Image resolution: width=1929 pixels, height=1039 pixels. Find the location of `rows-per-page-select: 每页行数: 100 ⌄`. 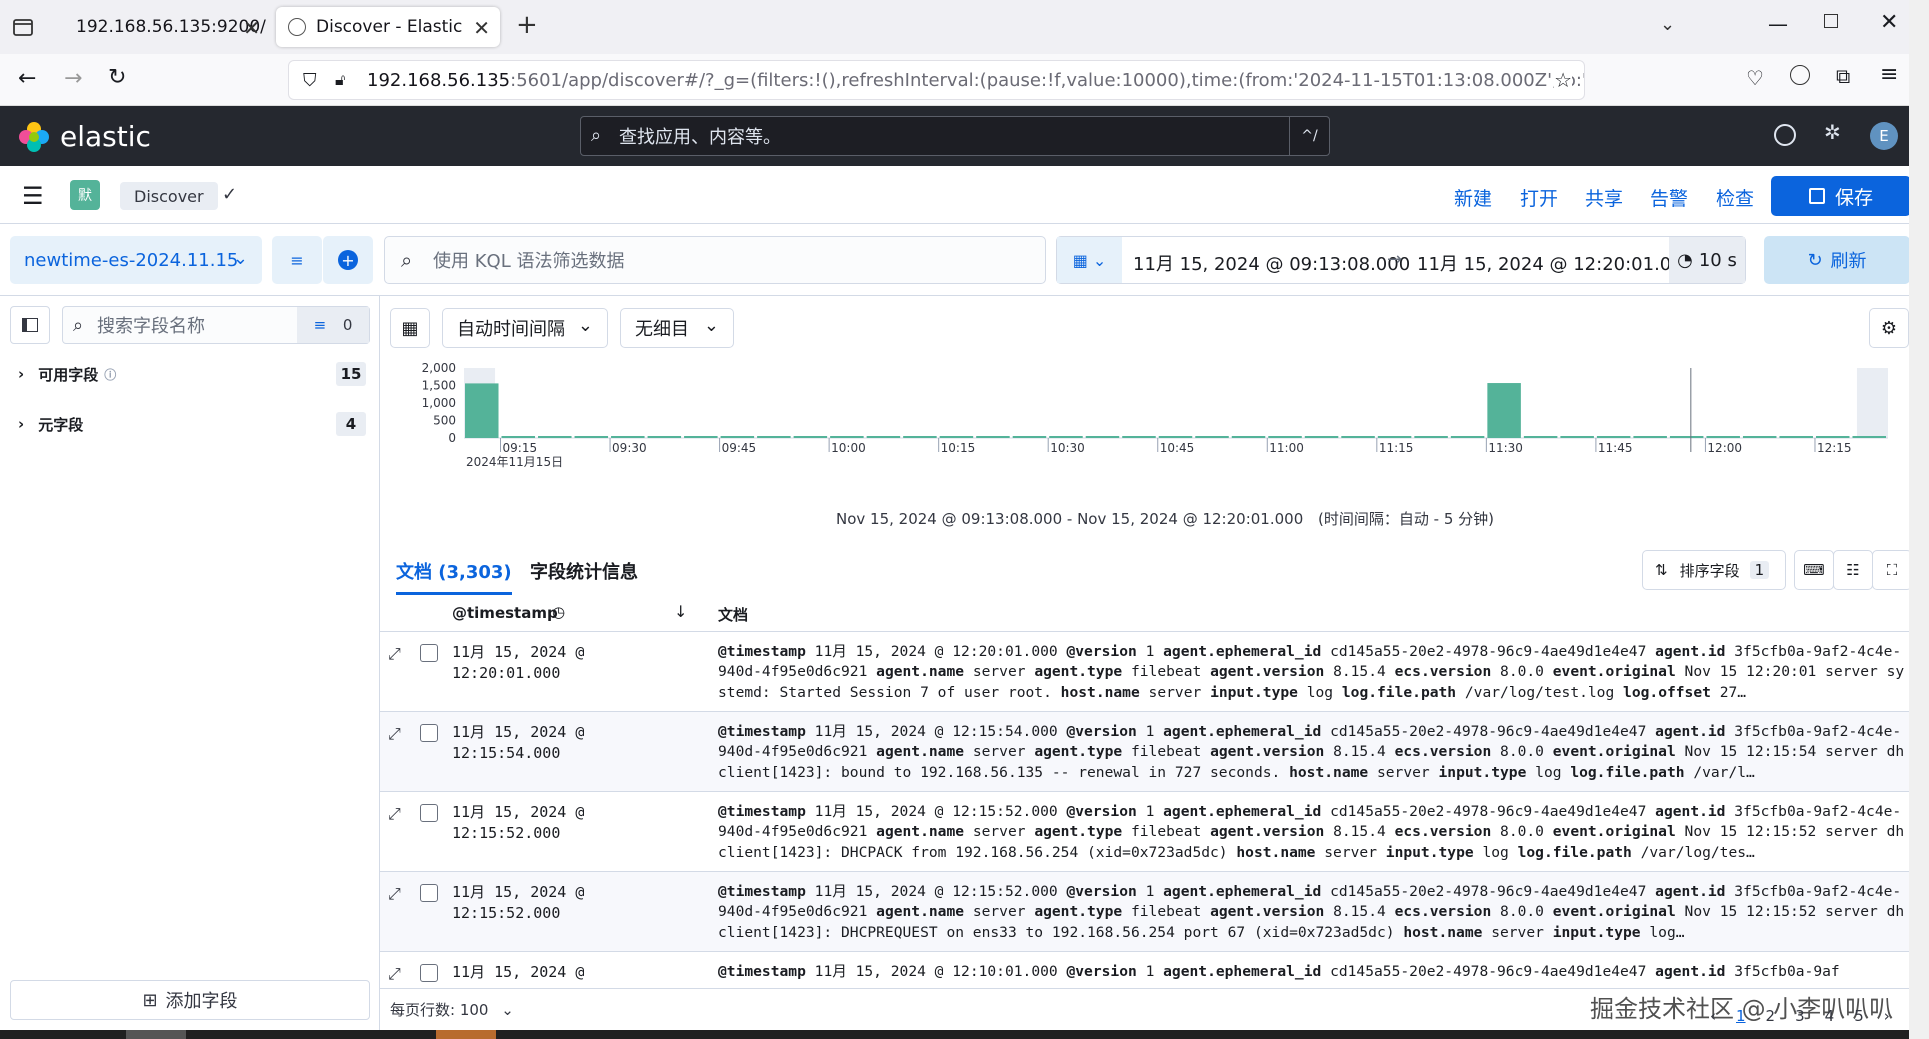

rows-per-page-select: 每页行数: 100 ⌄ is located at coordinates (452, 1009).